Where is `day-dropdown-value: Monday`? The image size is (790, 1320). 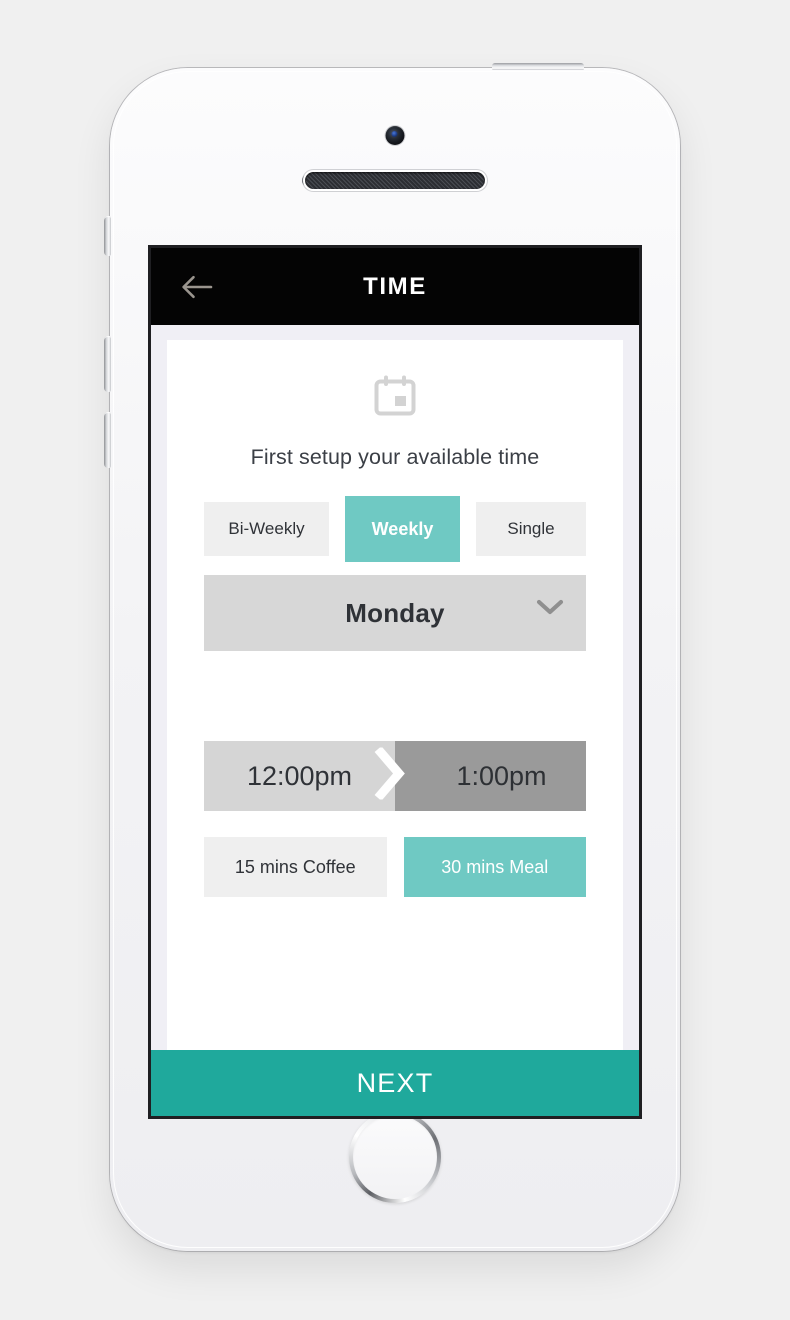 day-dropdown-value: Monday is located at coordinates (395, 612).